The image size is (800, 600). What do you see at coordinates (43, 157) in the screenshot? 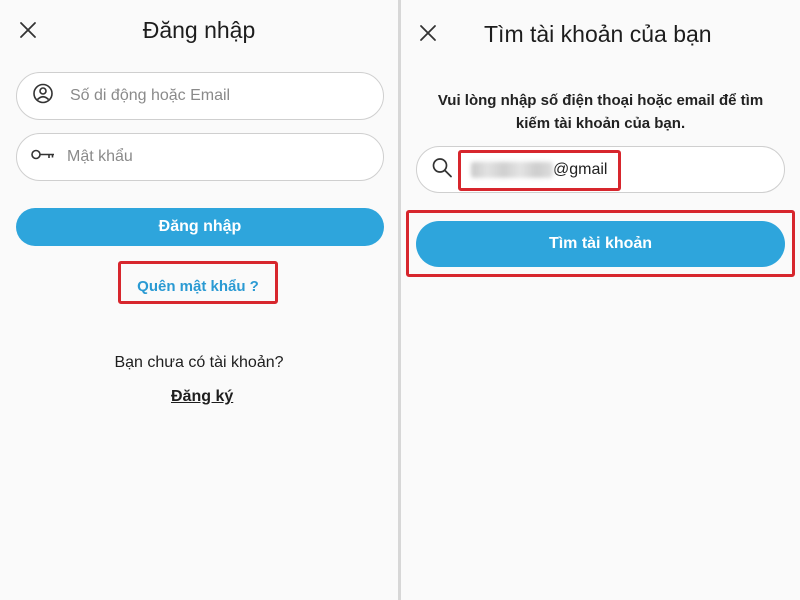
I see `key-icon` at bounding box center [43, 157].